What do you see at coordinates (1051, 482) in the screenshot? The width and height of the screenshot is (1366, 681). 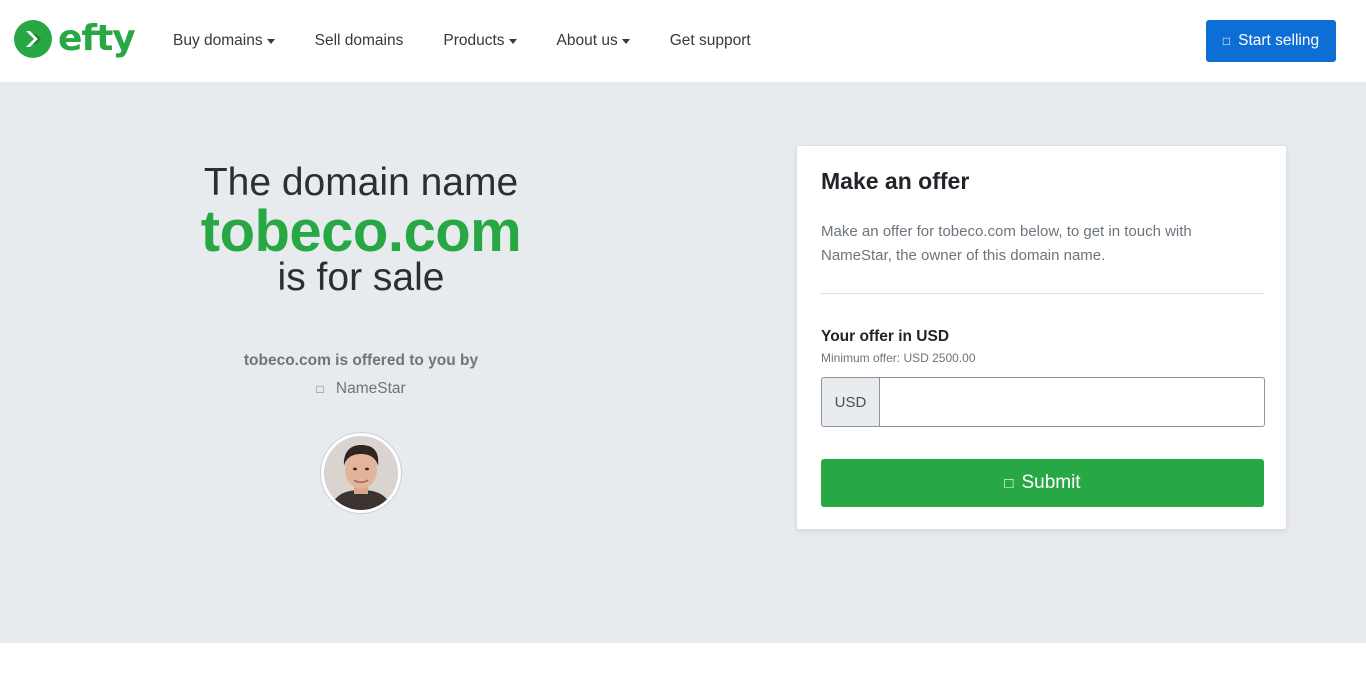 I see `submit-label: Submit` at bounding box center [1051, 482].